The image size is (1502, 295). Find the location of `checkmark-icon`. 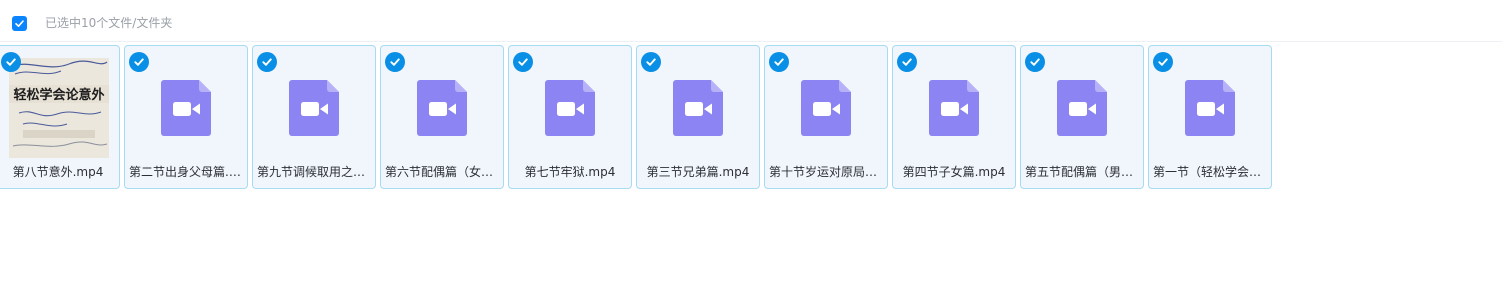

checkmark-icon is located at coordinates (19, 23).